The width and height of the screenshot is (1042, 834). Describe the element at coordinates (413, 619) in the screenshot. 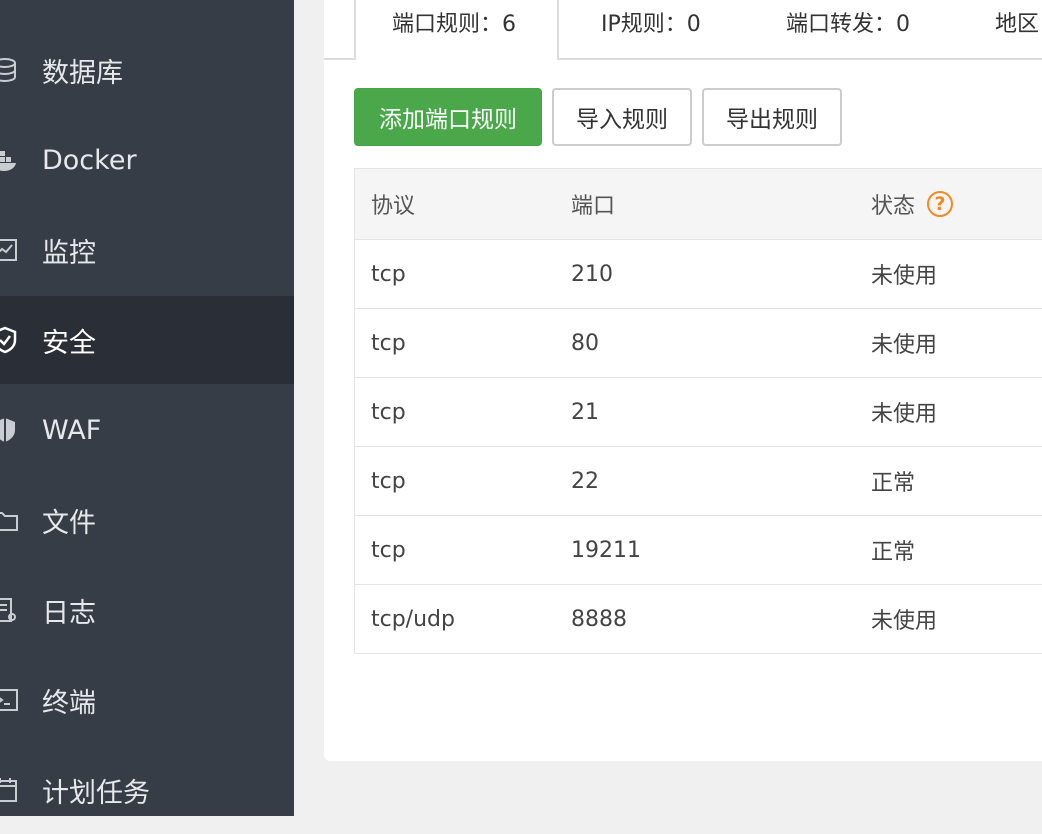

I see `protocol-cell: tcp/udp` at that location.